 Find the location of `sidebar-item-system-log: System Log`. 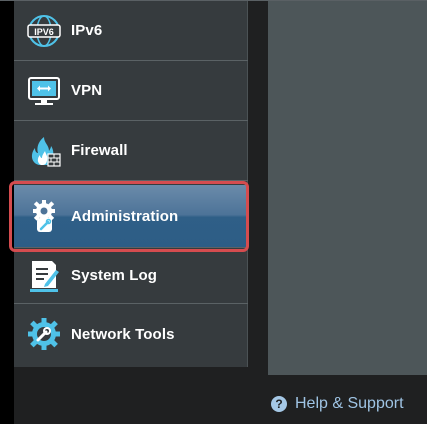

sidebar-item-system-log: System Log is located at coordinates (131, 276).